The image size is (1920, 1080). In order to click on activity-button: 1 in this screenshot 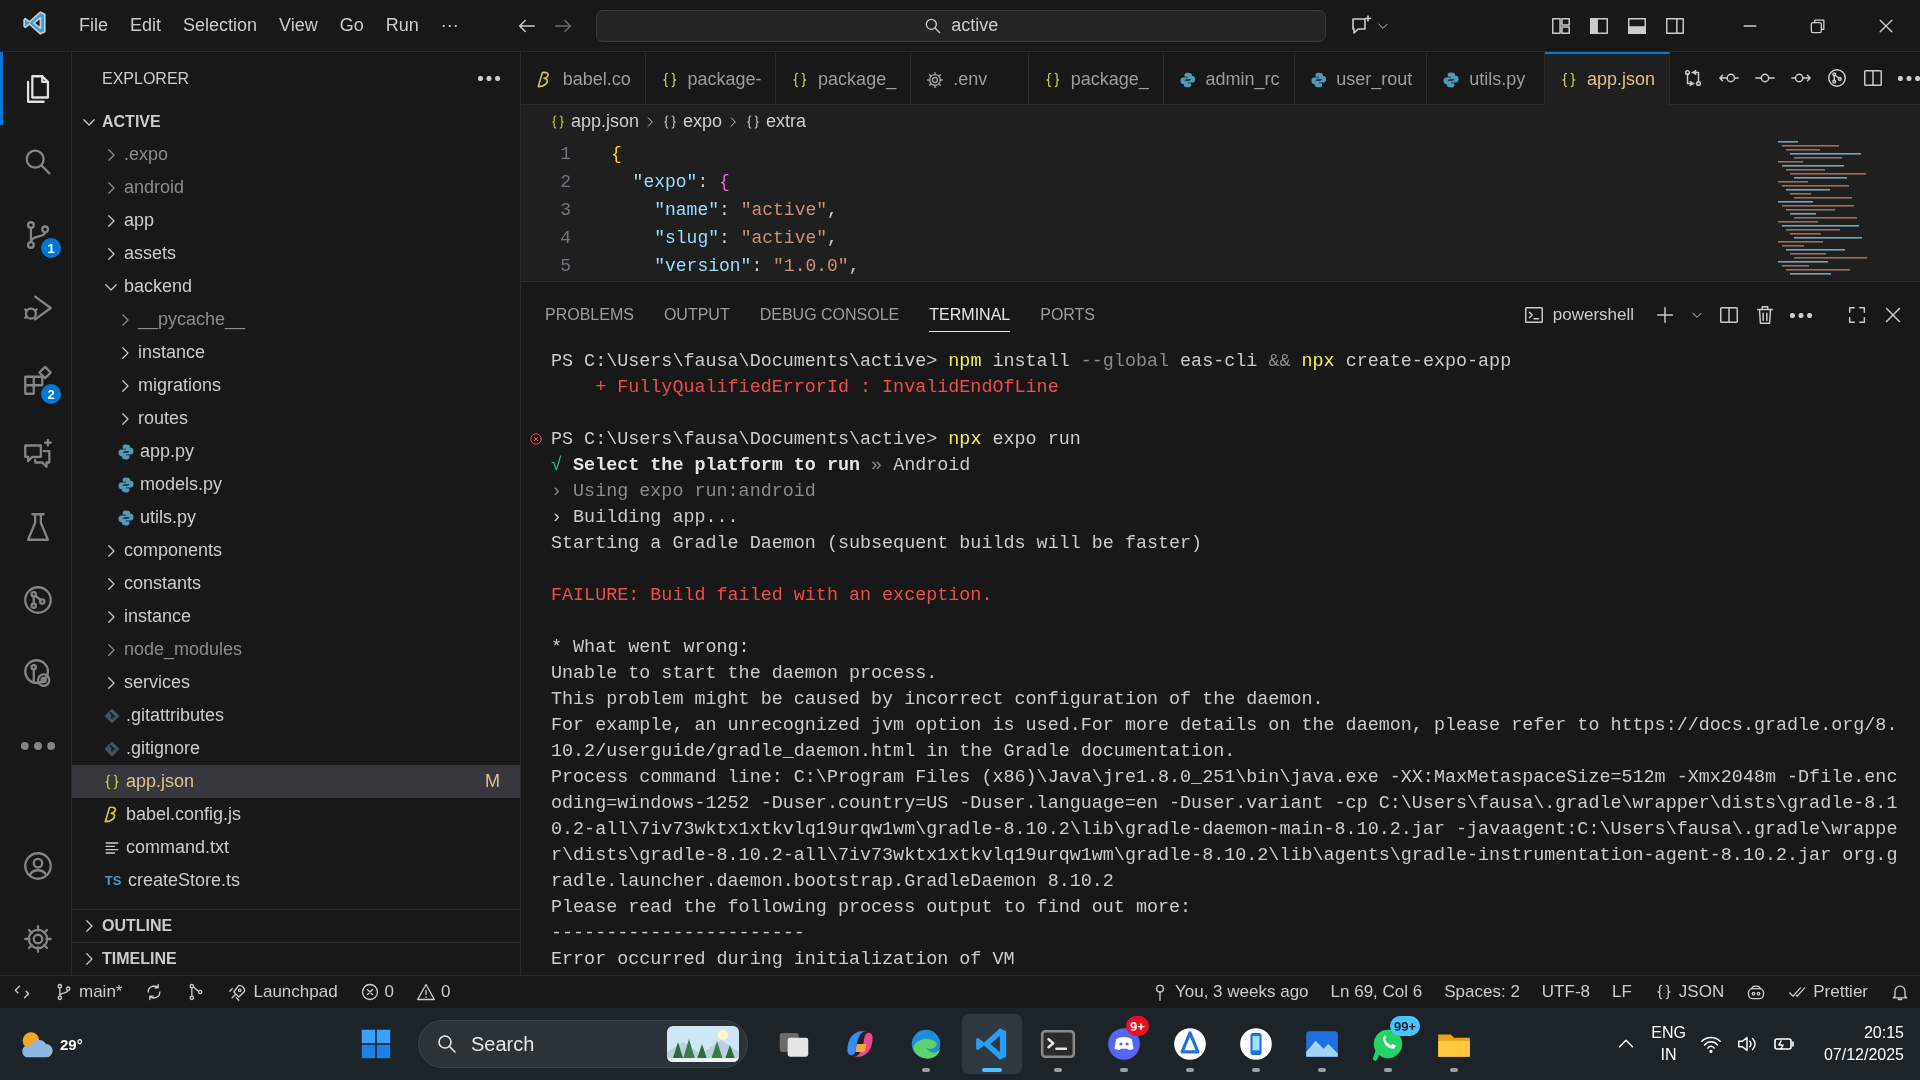, I will do `click(36, 234)`.